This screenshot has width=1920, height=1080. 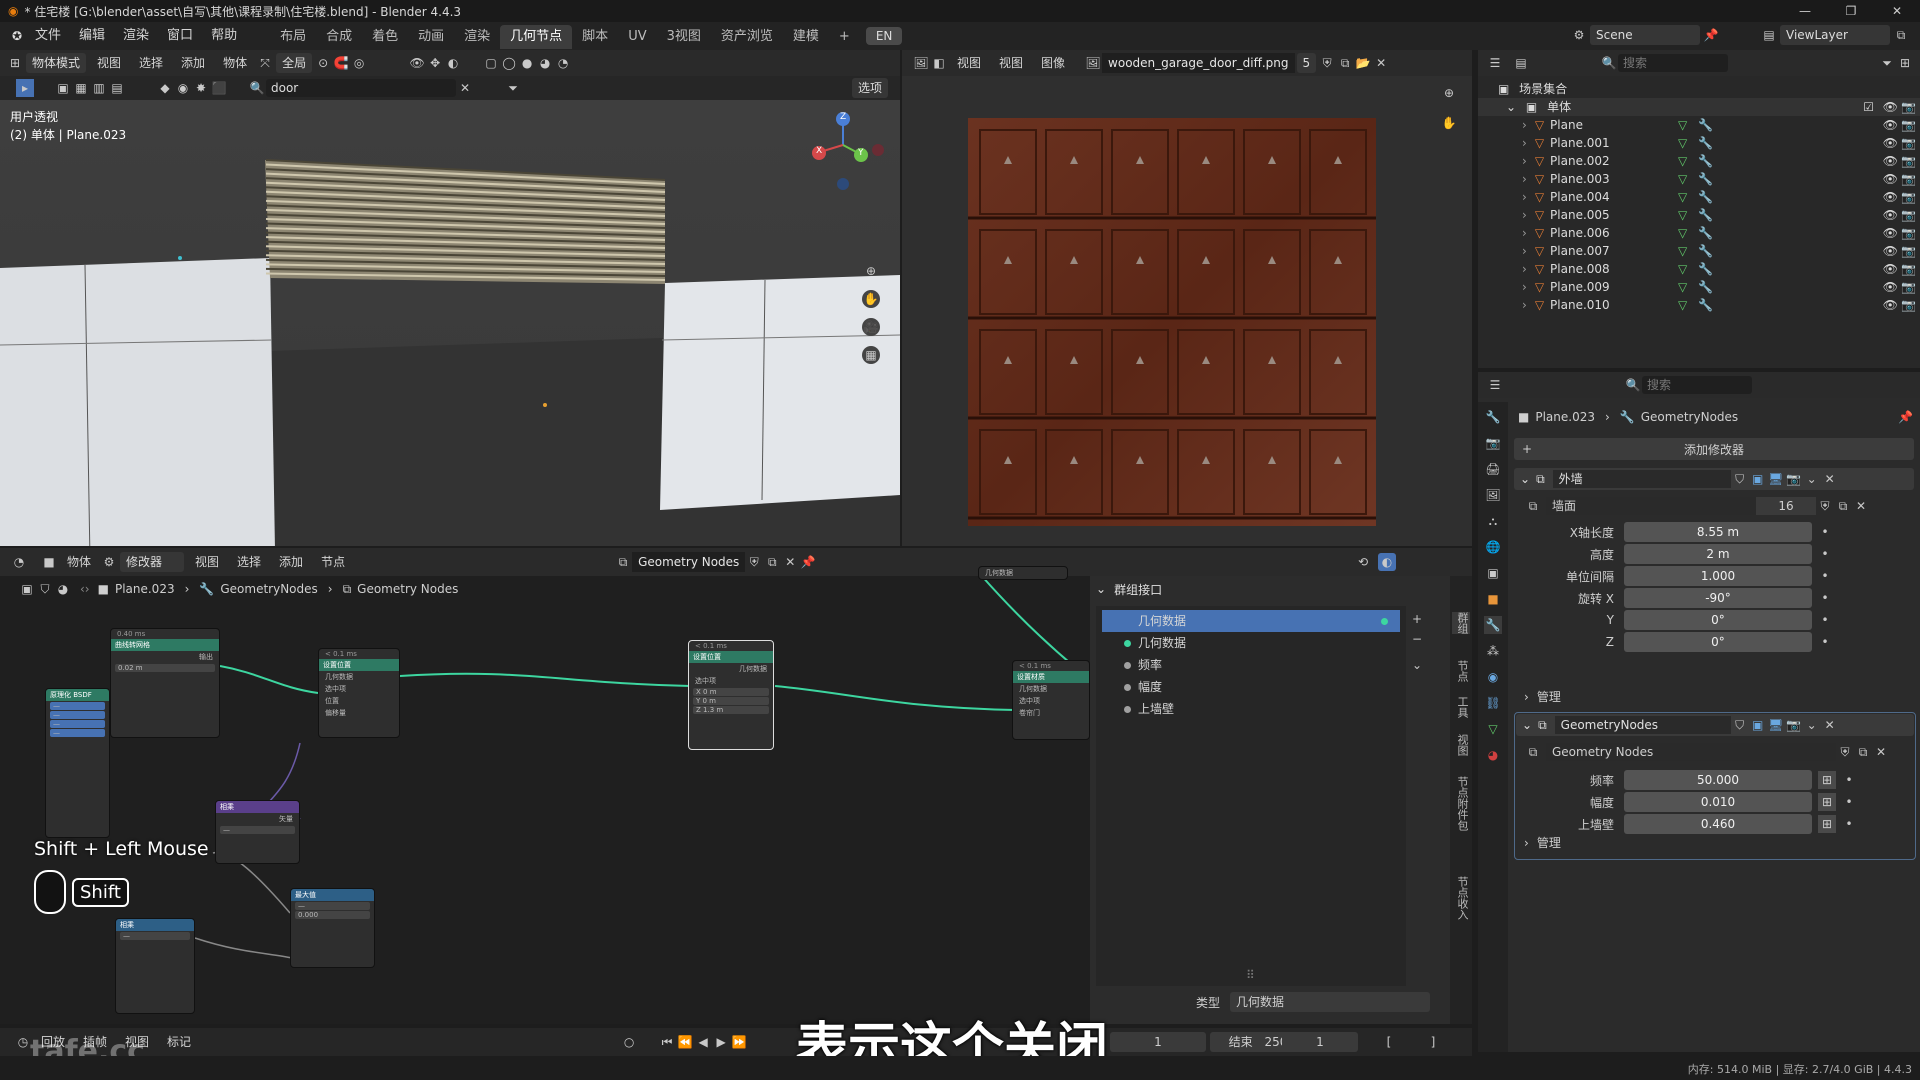 I want to click on language-toggle: EN, so click(x=884, y=36).